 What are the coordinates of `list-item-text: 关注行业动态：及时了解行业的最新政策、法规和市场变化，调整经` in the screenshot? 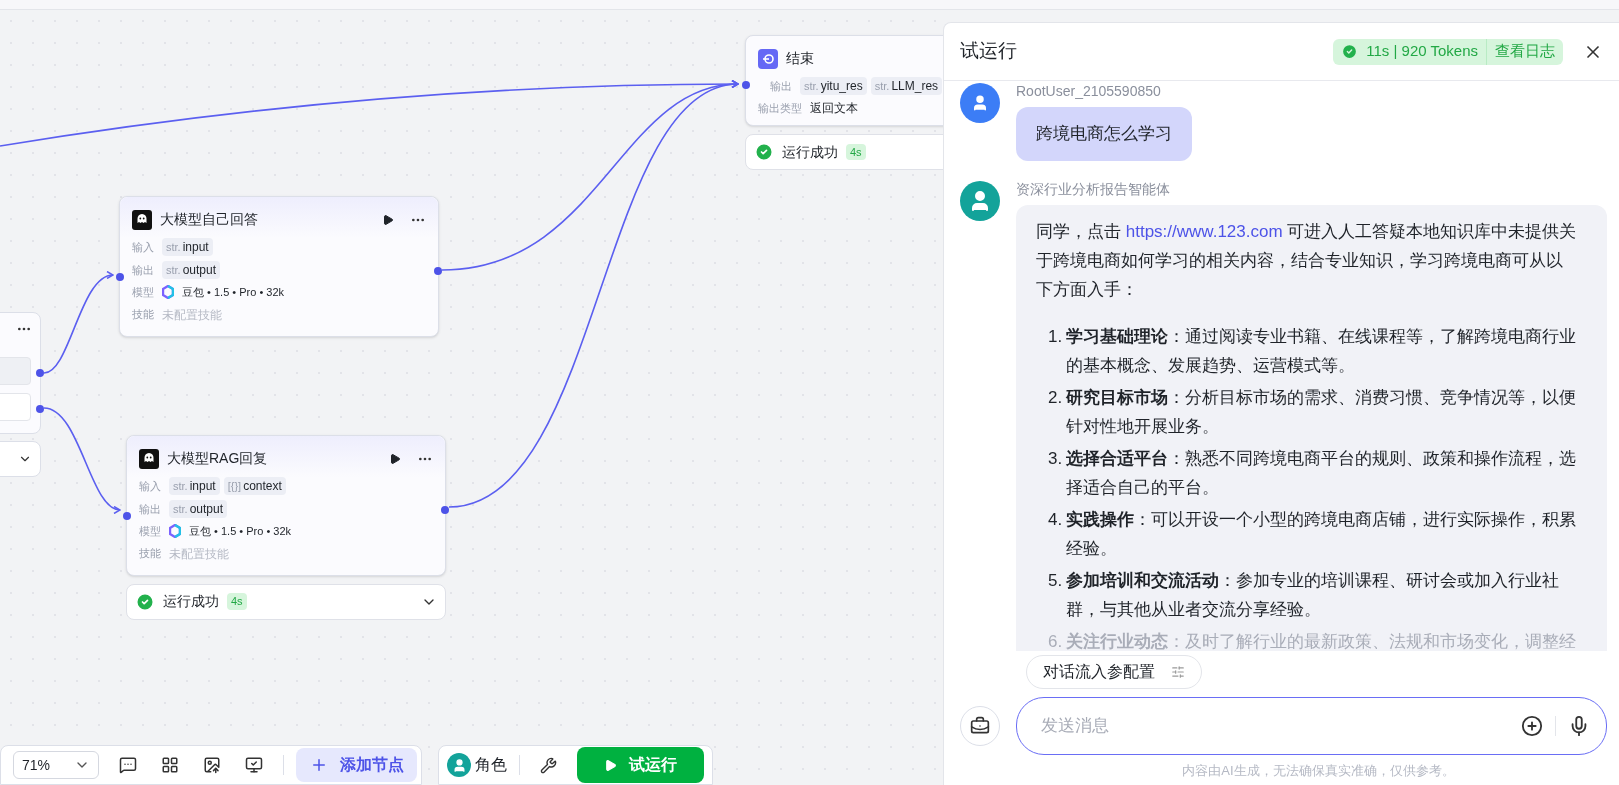 It's located at (1321, 640).